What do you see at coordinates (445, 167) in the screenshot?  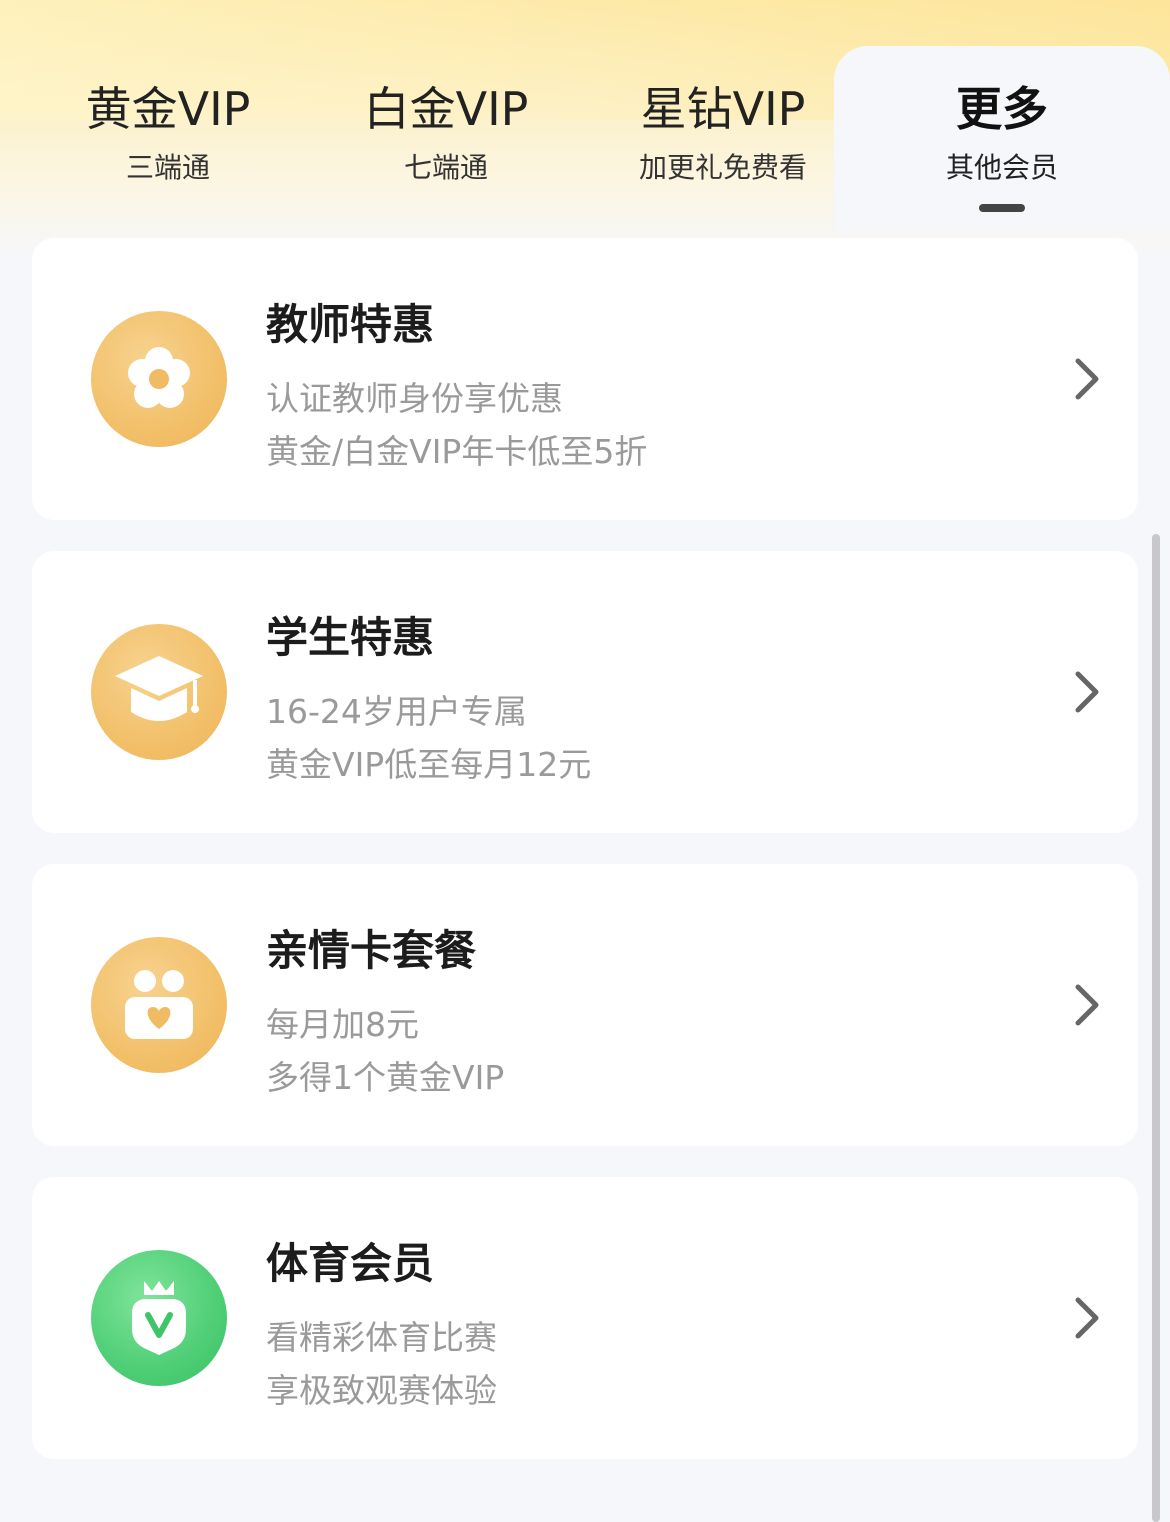 I see `tab-subtitle: 七端通` at bounding box center [445, 167].